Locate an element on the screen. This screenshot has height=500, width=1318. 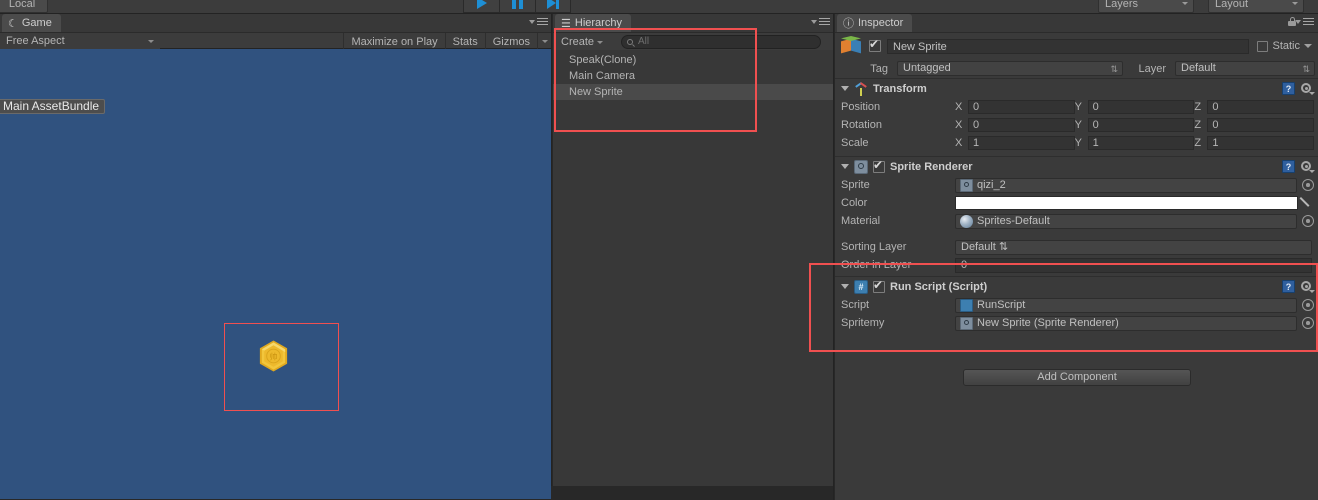
color-swatch is located at coordinates (1126, 203).